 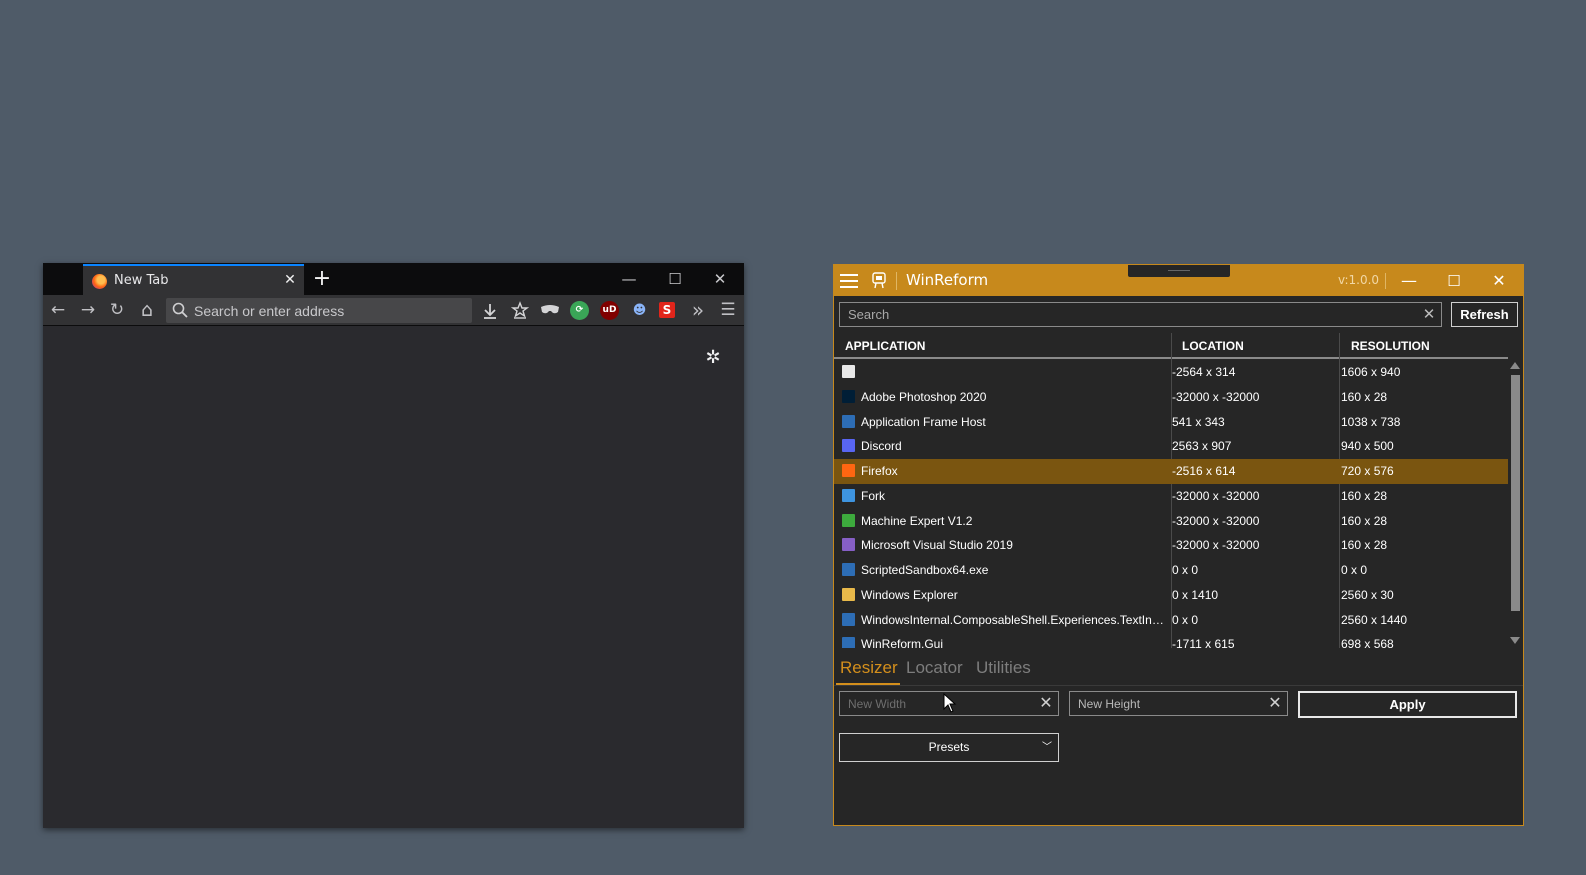 What do you see at coordinates (1171, 595) in the screenshot?
I see `table-row: Windows Explorer 0 x 1410 2560 x 30` at bounding box center [1171, 595].